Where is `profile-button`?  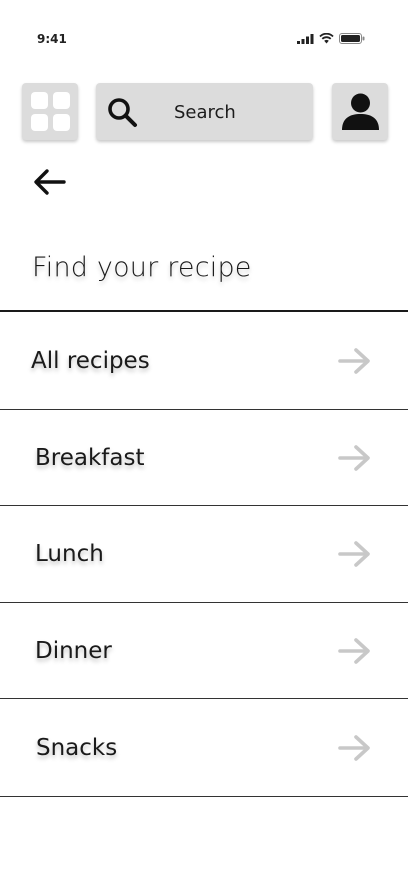 profile-button is located at coordinates (360, 111).